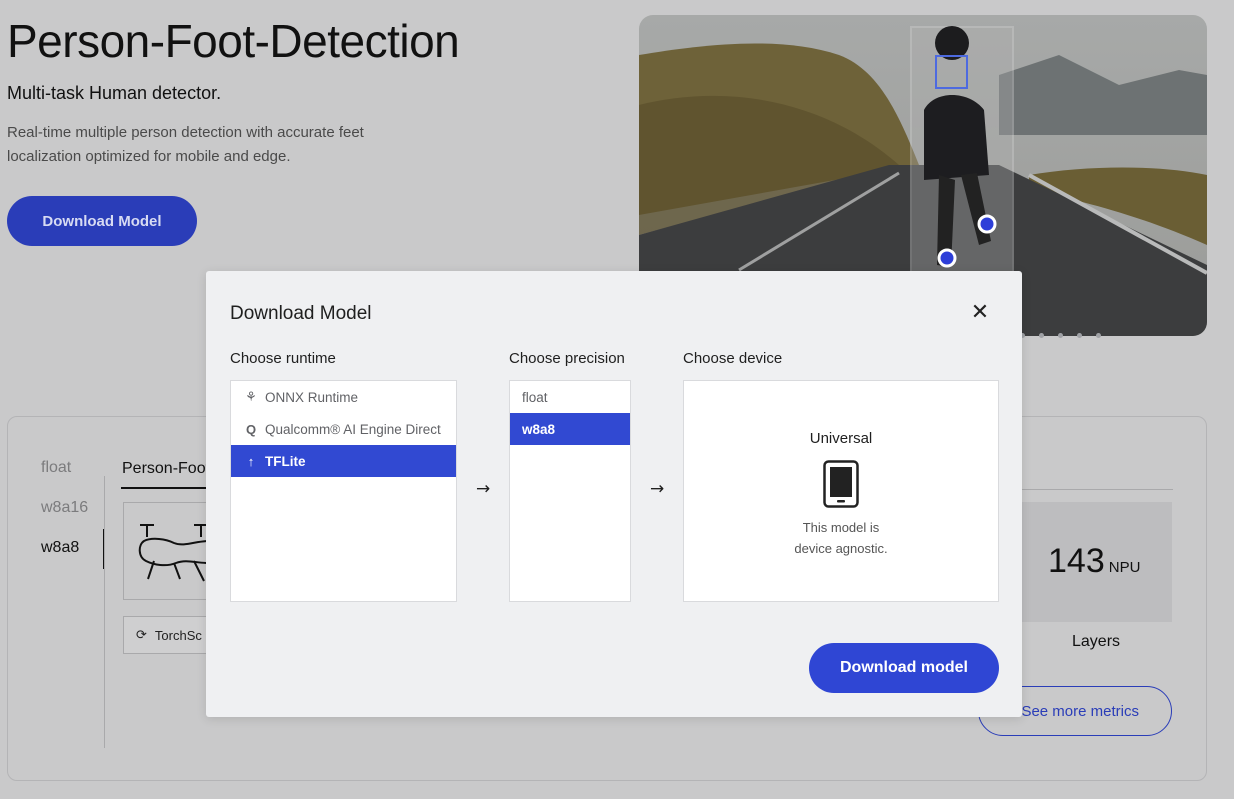 The height and width of the screenshot is (799, 1234). I want to click on device-label: Choose device, so click(733, 358).